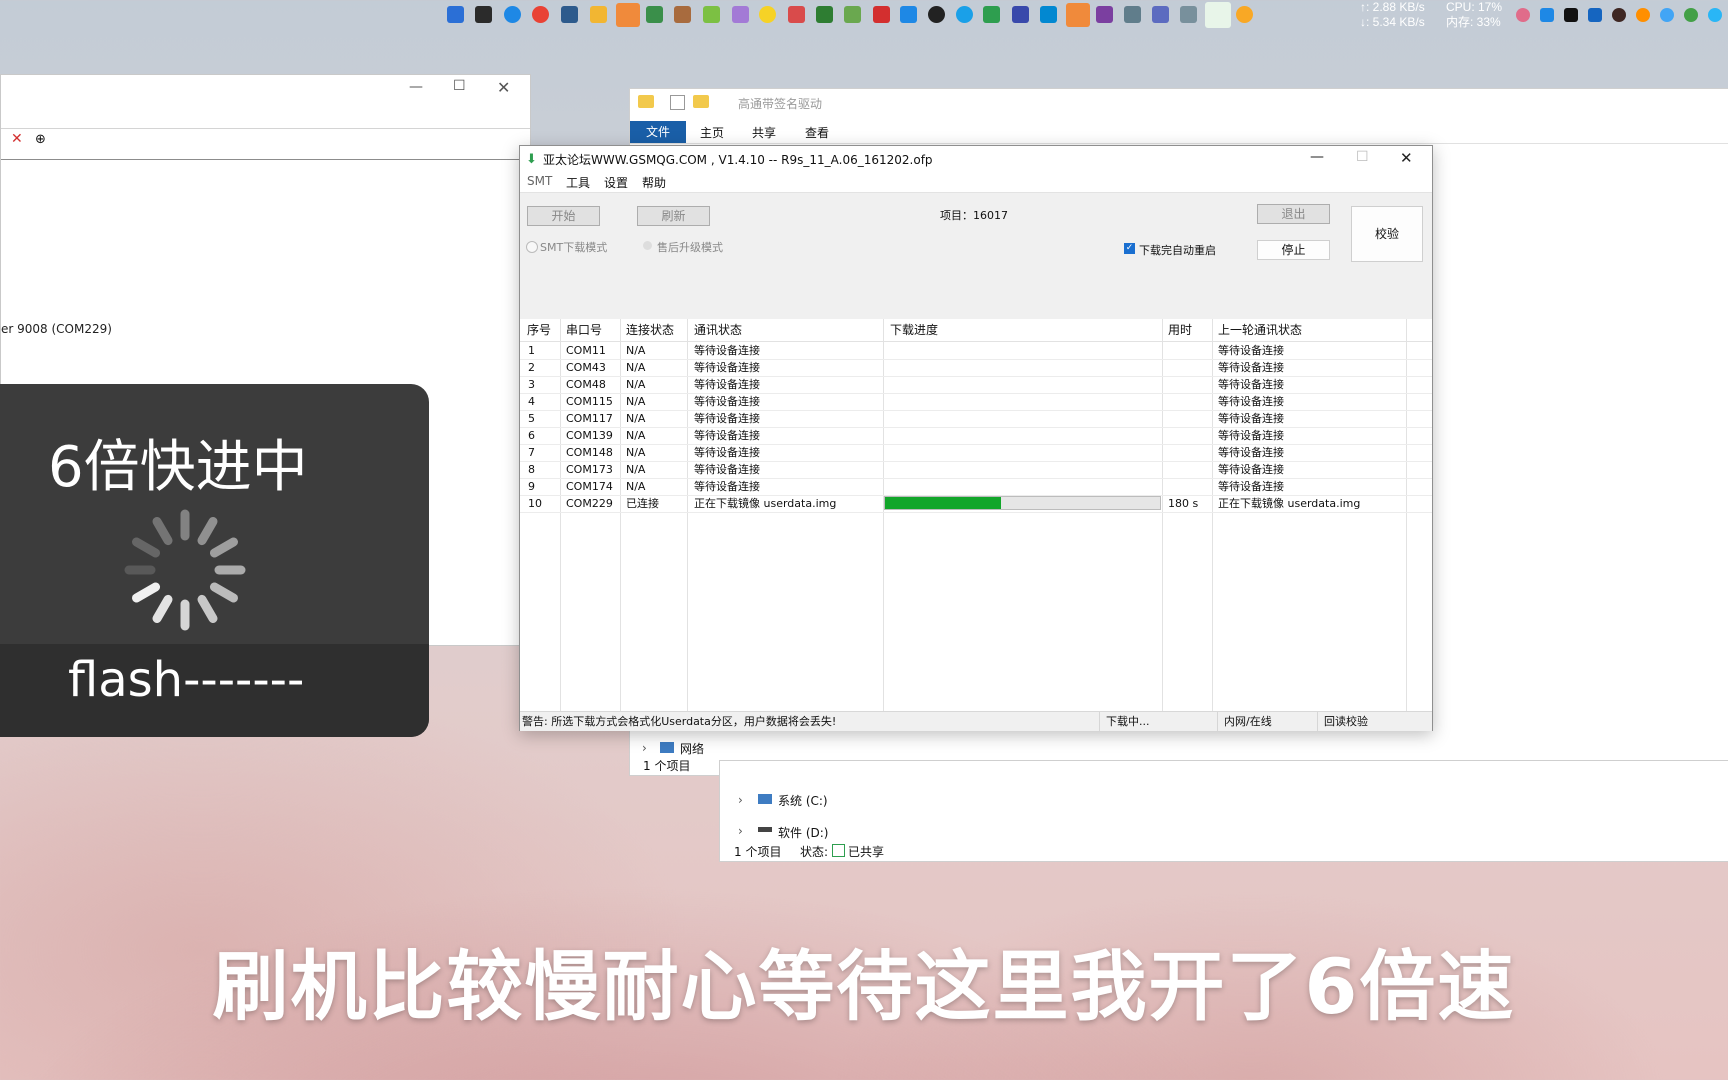 The width and height of the screenshot is (1728, 1080). I want to click on verify-button: 校验, so click(1387, 234).